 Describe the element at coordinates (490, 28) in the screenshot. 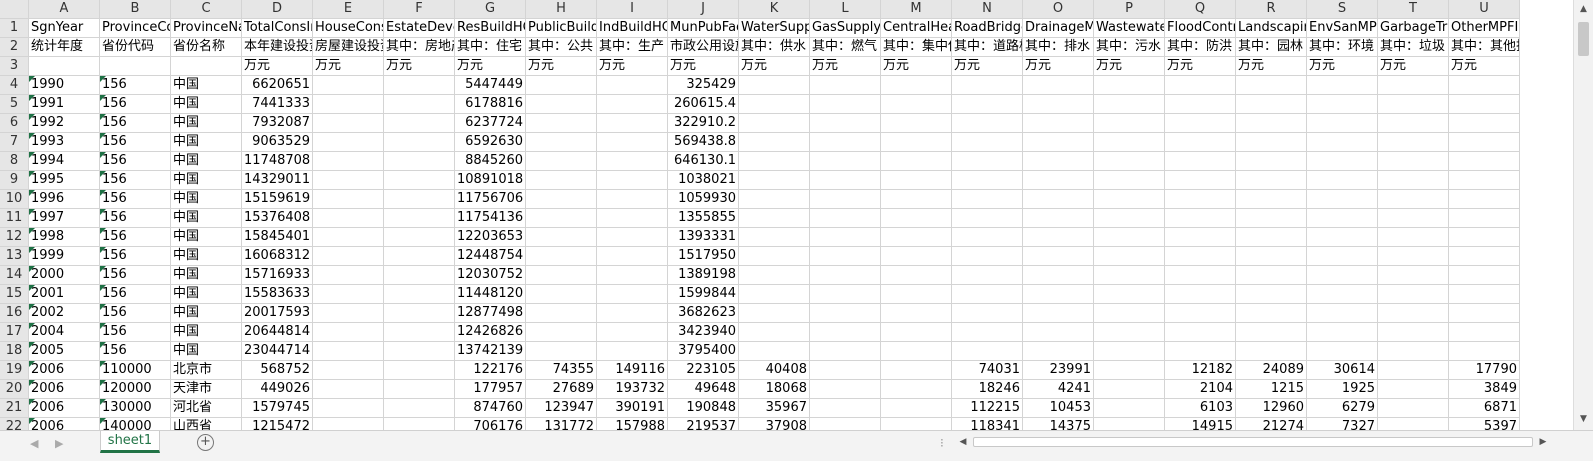

I see `grid-cell: ResBuildHC` at that location.